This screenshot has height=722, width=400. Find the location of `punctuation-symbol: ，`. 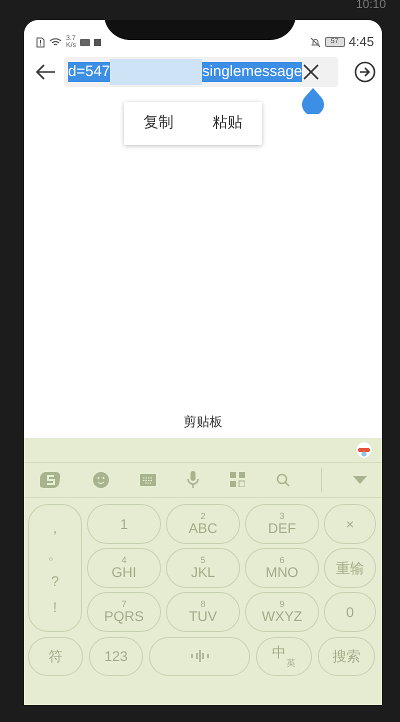

punctuation-symbol: ， is located at coordinates (55, 527).